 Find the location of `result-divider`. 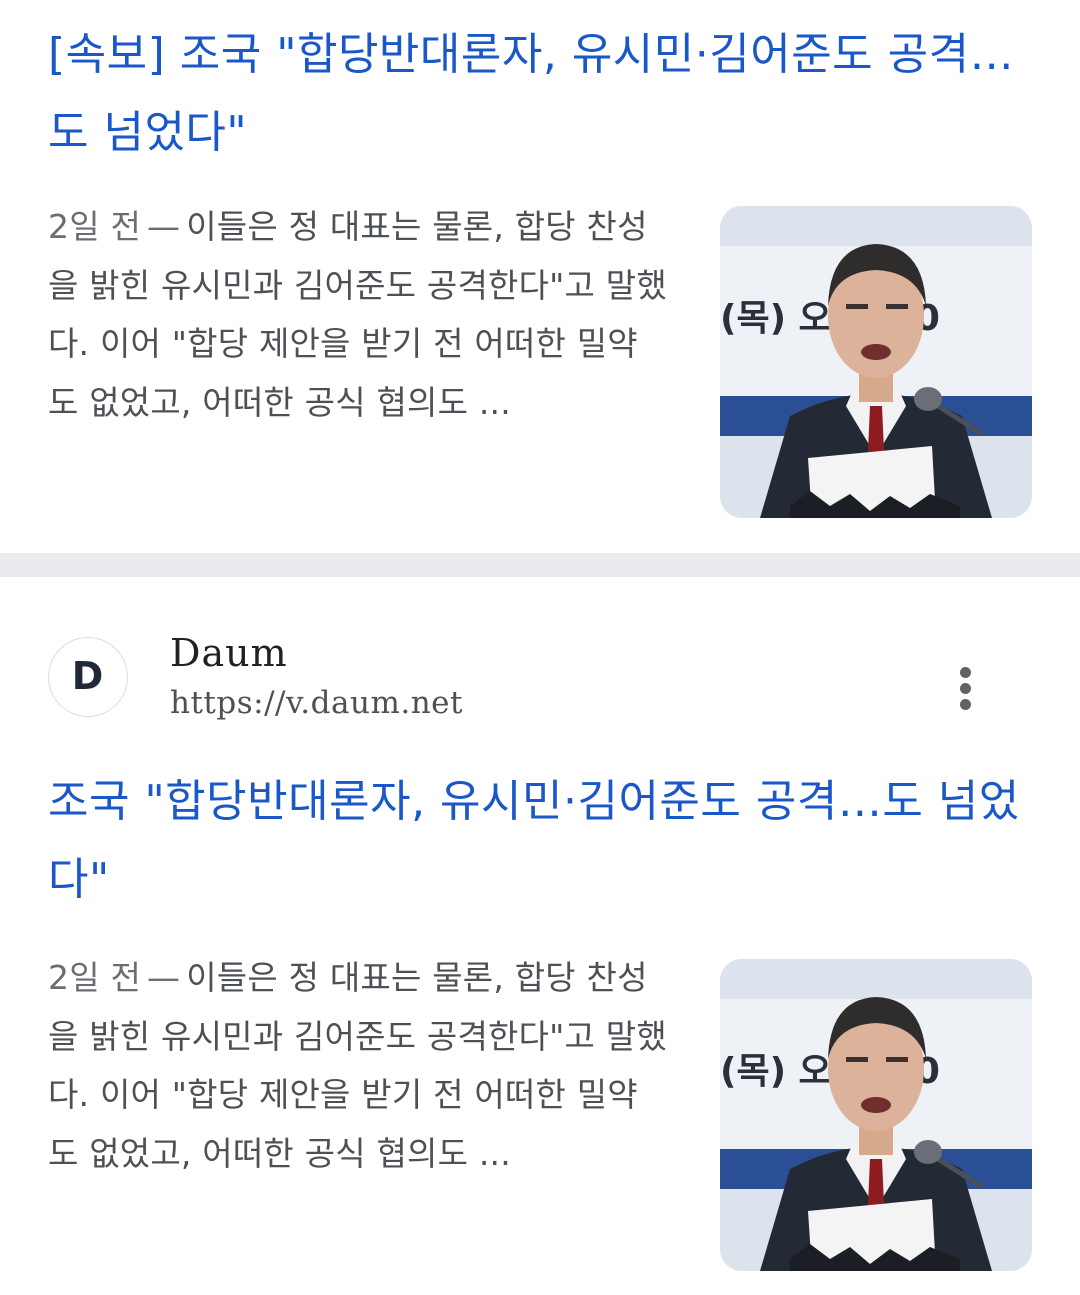

result-divider is located at coordinates (540, 565).